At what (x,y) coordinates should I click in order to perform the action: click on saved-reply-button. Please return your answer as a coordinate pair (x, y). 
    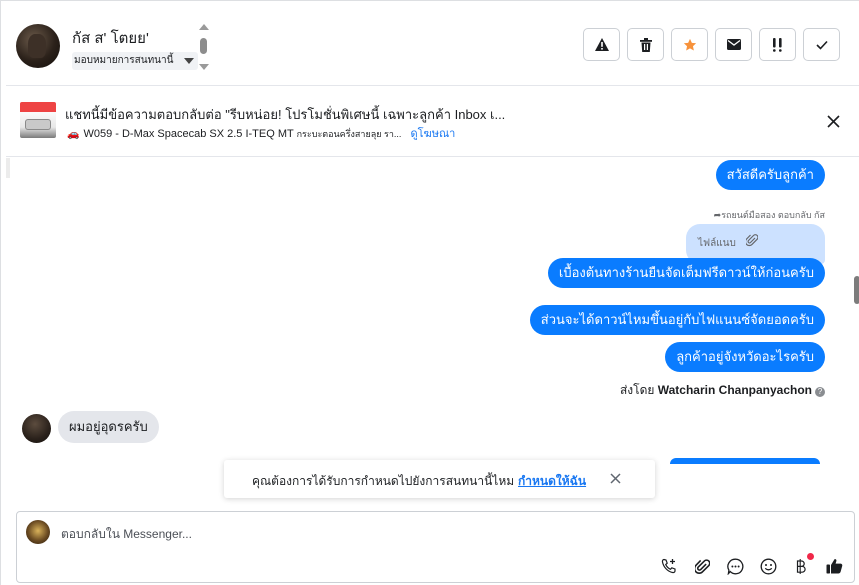
    Looking at the image, I should click on (735, 566).